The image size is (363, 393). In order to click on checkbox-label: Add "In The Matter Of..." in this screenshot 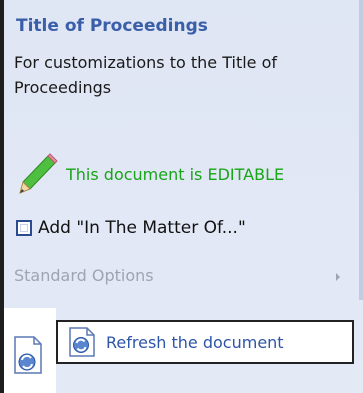, I will do `click(142, 228)`.